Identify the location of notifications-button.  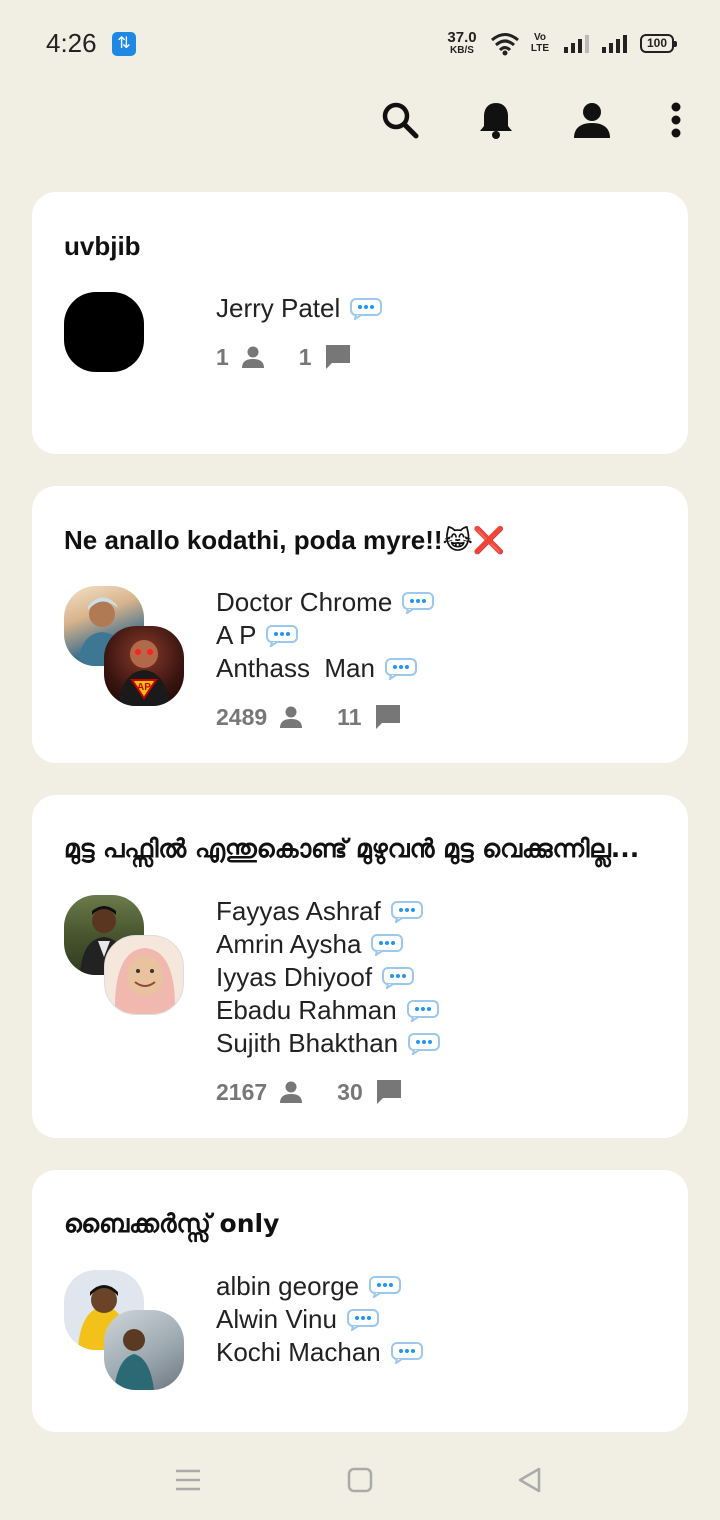
(496, 120).